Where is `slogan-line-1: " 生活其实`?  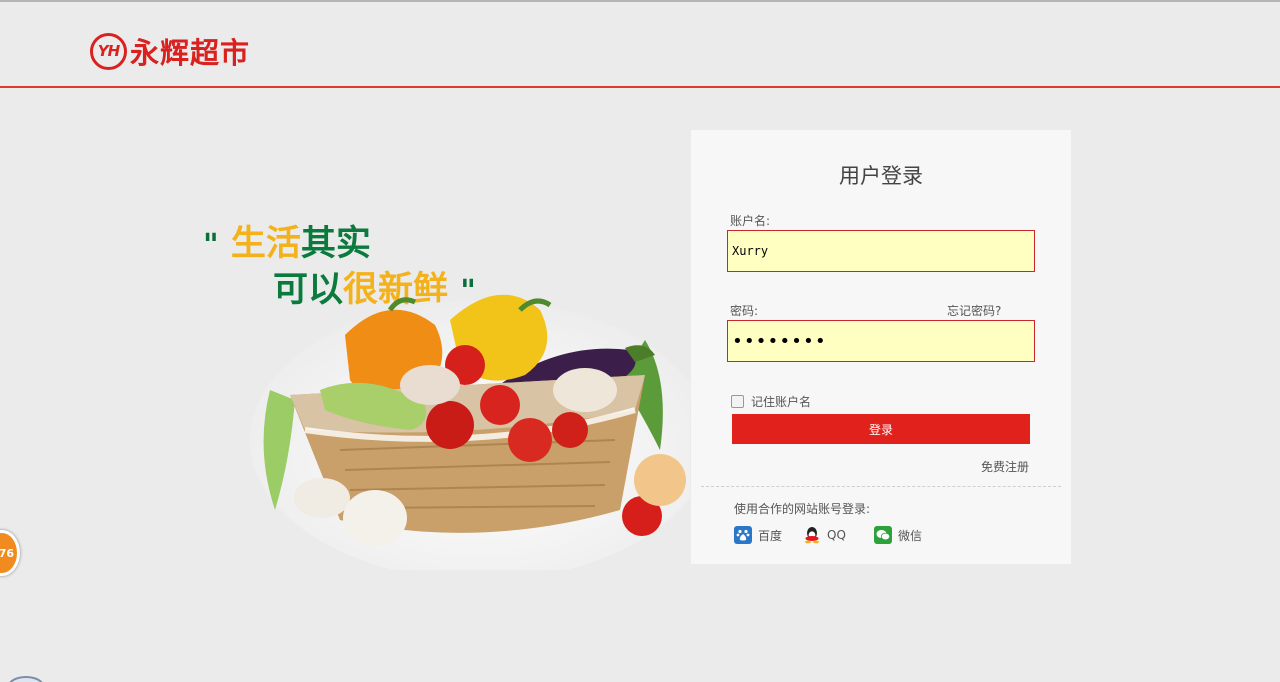 slogan-line-1: " 生活其实 is located at coordinates (339, 245).